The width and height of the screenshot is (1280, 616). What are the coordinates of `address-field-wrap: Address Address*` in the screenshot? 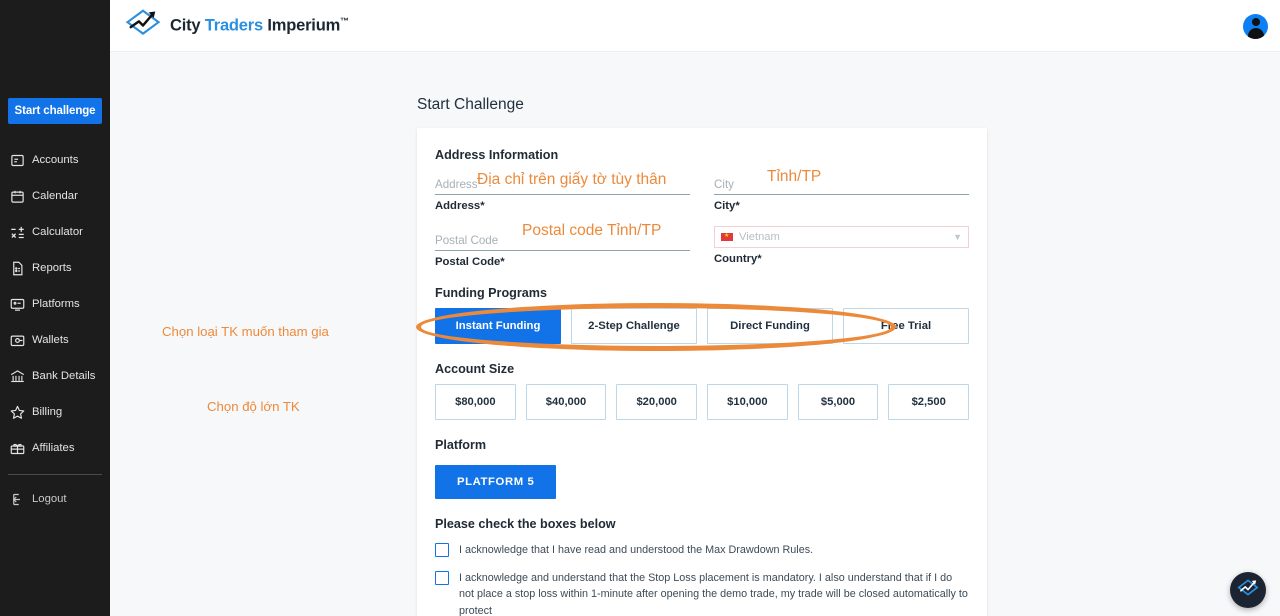 It's located at (562, 191).